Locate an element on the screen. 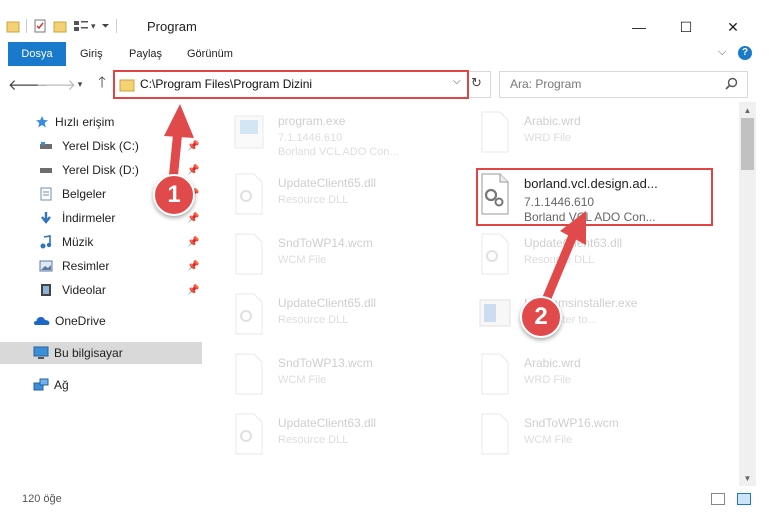 The height and width of the screenshot is (523, 769). sidebar-item-label: Ağ is located at coordinates (61, 385).